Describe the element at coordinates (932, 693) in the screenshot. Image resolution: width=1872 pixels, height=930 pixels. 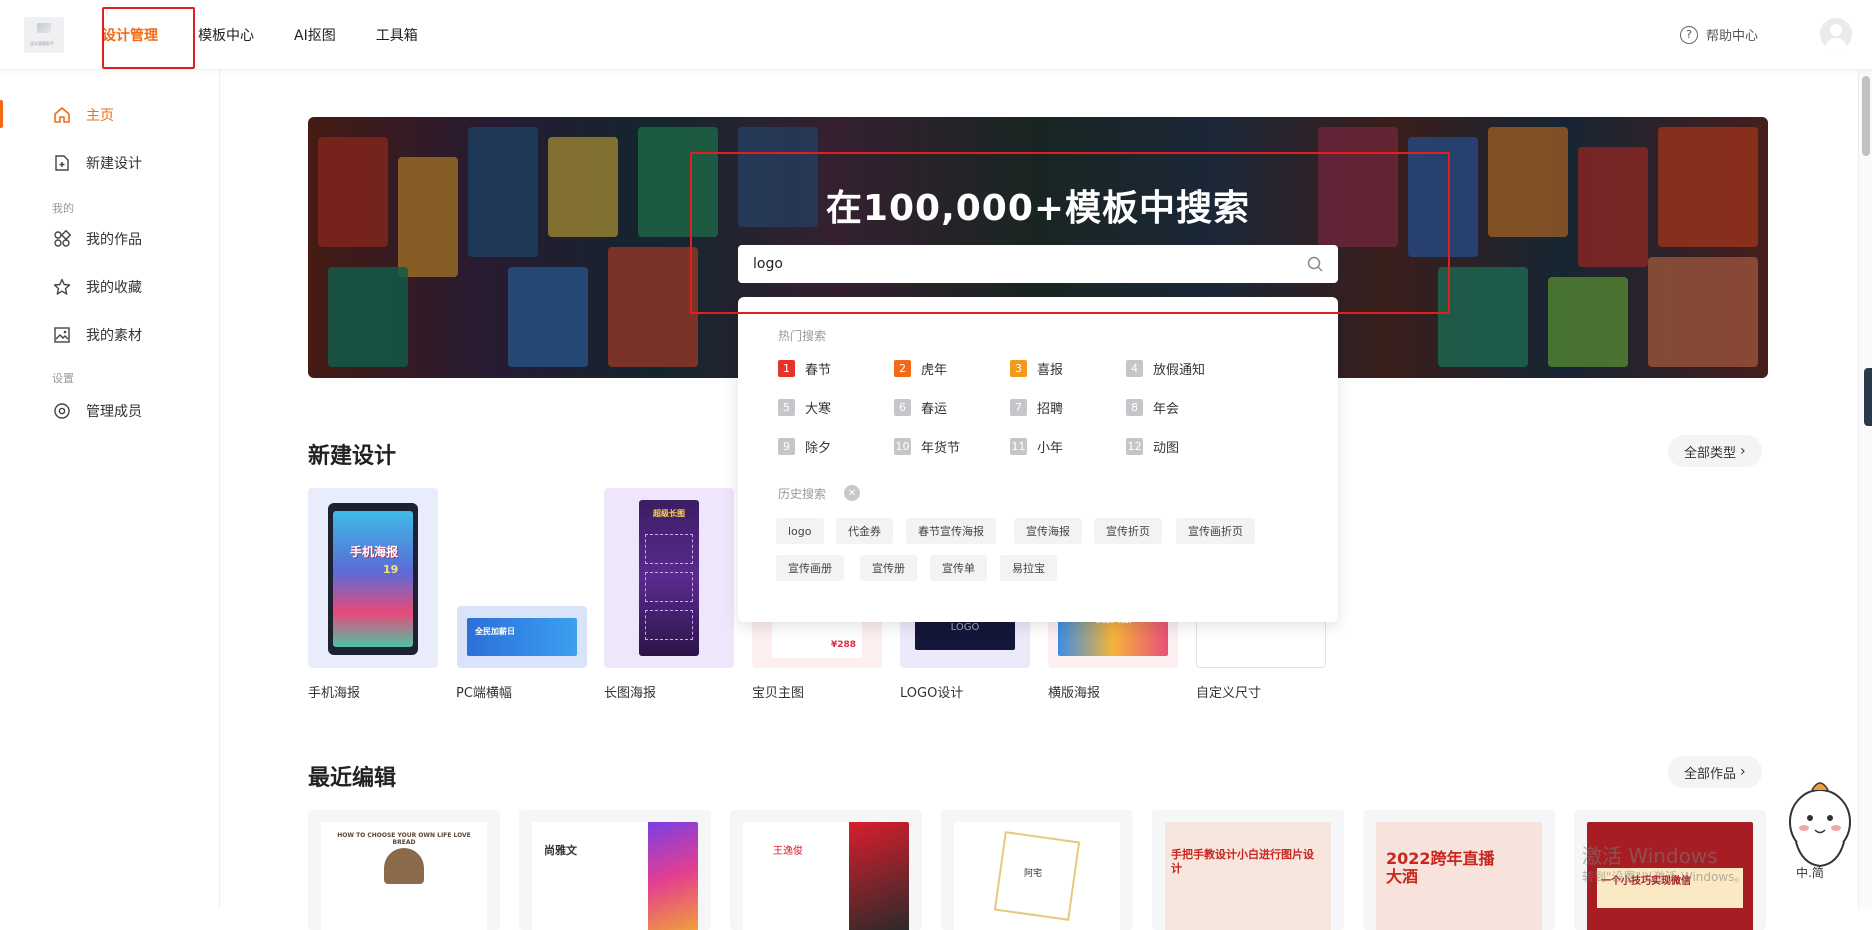
I see `card-label: LOGO设计` at that location.